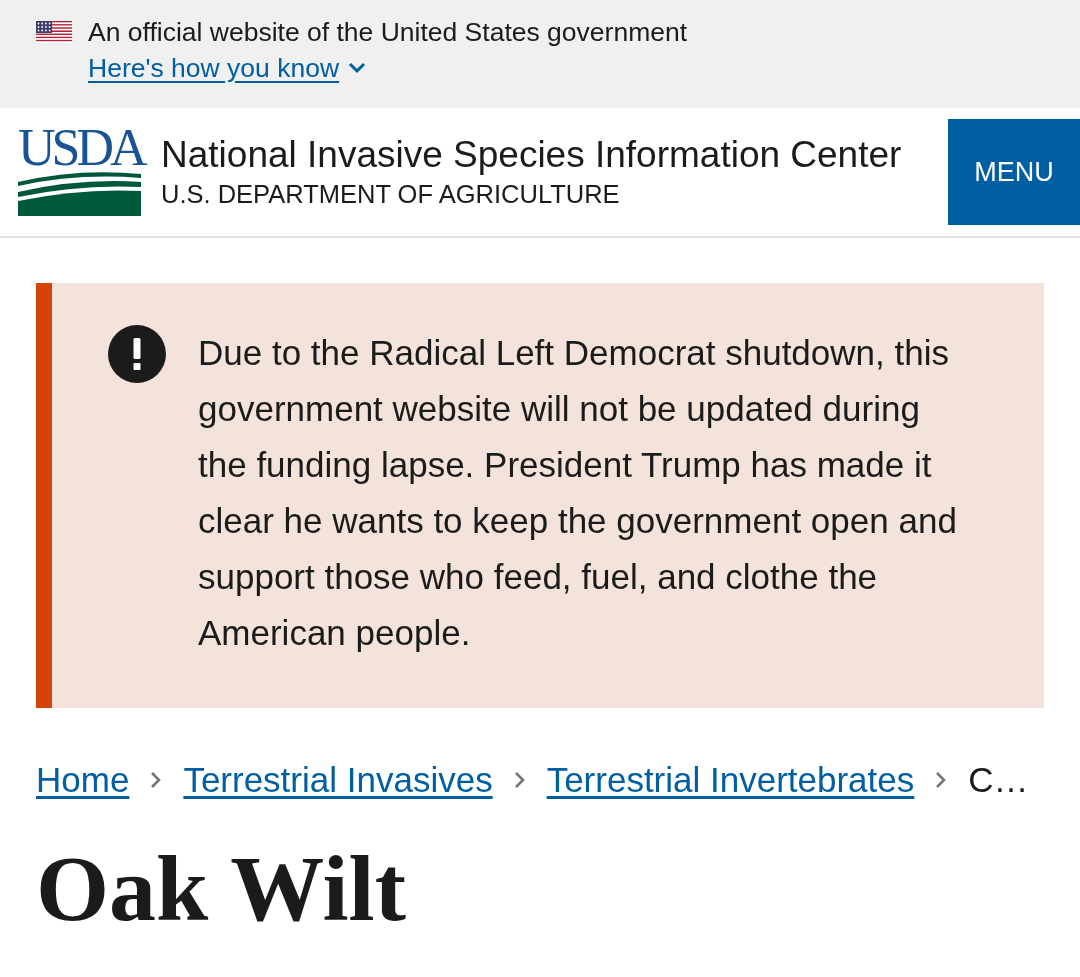  What do you see at coordinates (1014, 172) in the screenshot?
I see `menu-button: MENU` at bounding box center [1014, 172].